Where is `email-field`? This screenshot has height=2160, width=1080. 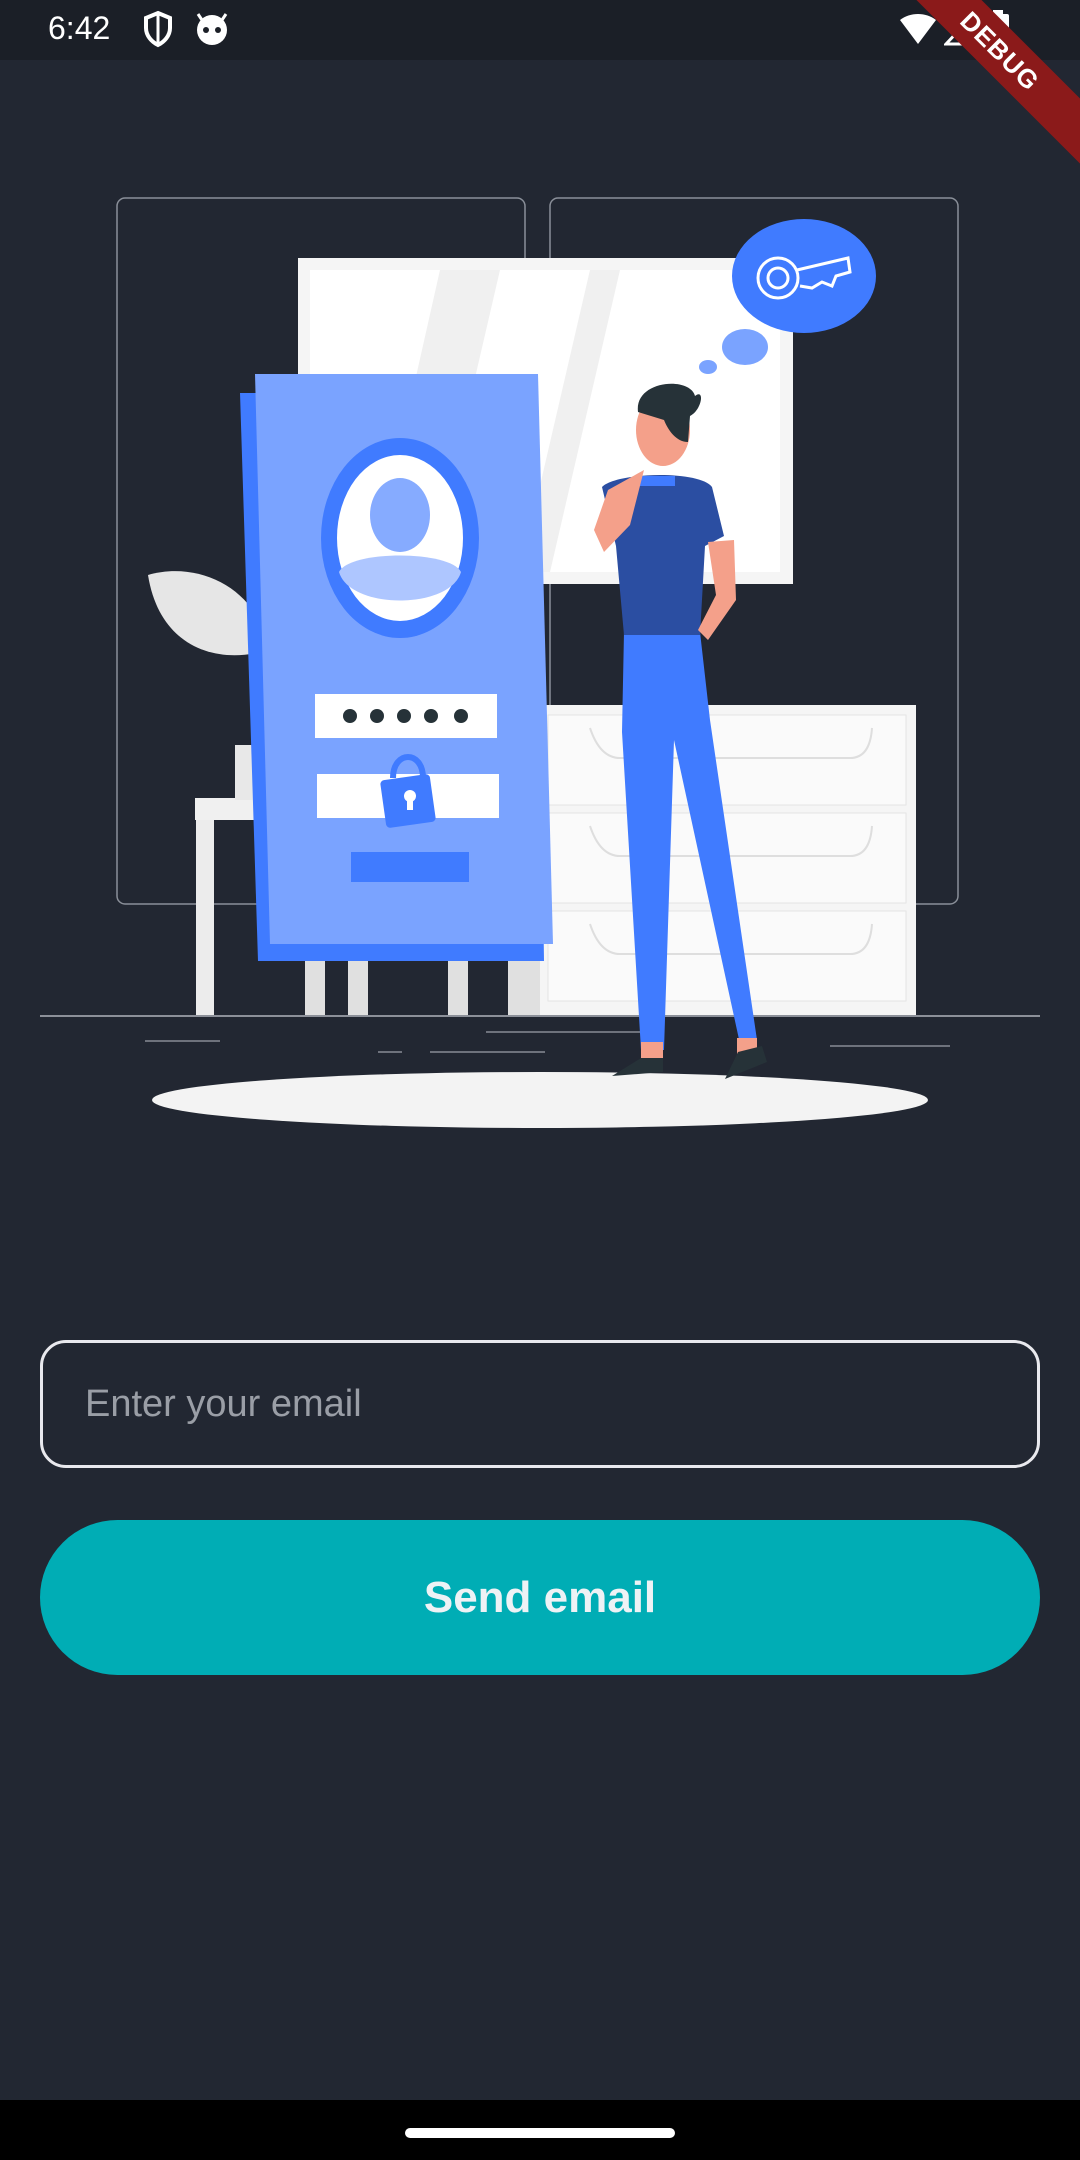
email-field is located at coordinates (540, 1404).